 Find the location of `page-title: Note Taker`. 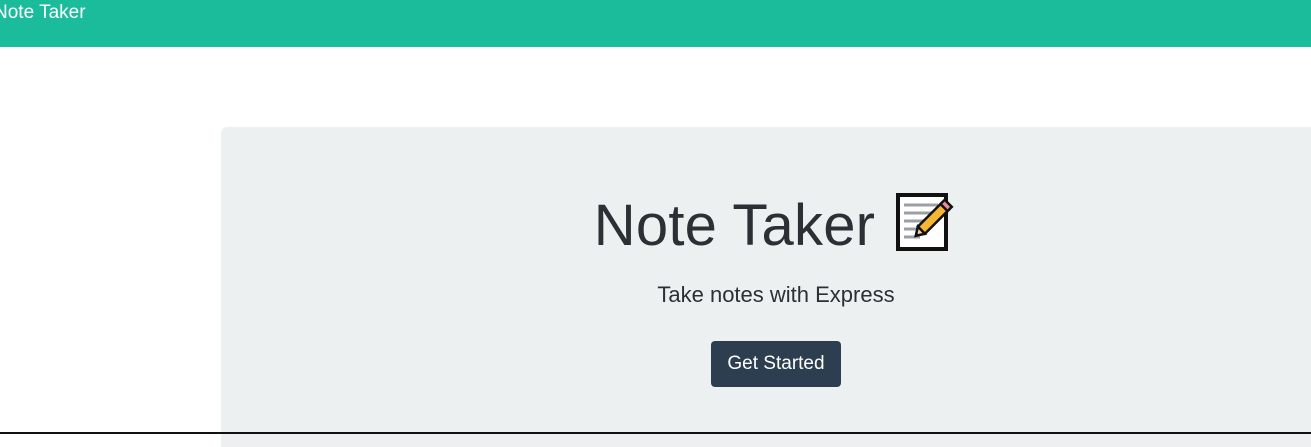

page-title: Note Taker is located at coordinates (734, 225).